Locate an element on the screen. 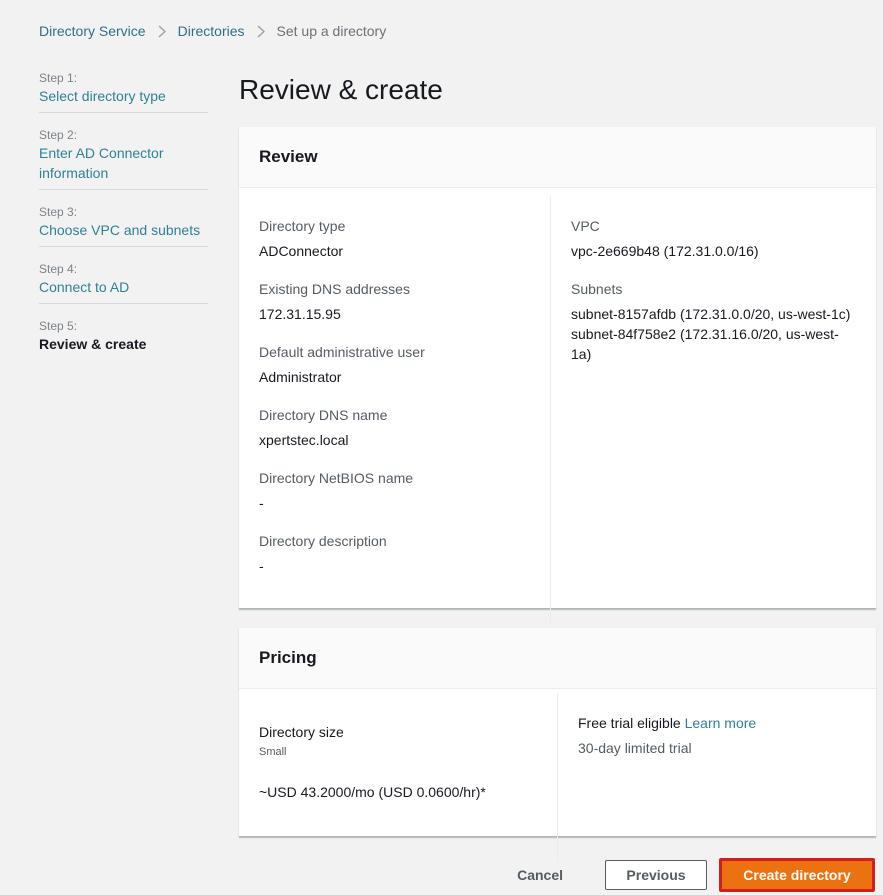  wizard-step-4: Step 4: Connect to AD is located at coordinates (123, 282).